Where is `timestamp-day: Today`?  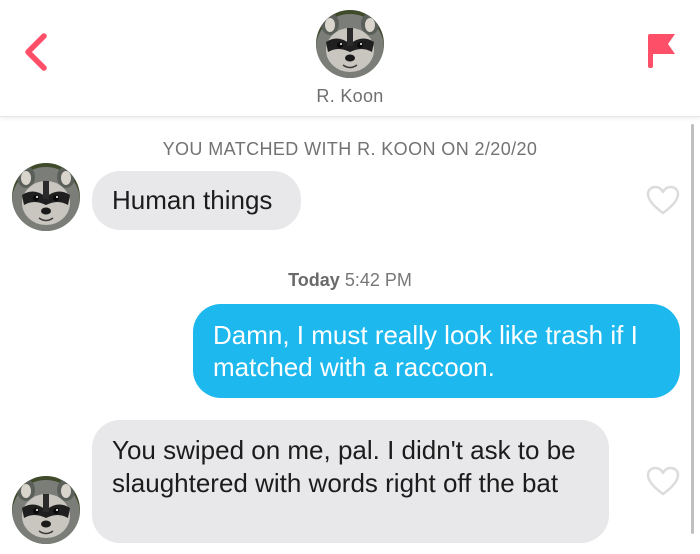
timestamp-day: Today is located at coordinates (314, 280).